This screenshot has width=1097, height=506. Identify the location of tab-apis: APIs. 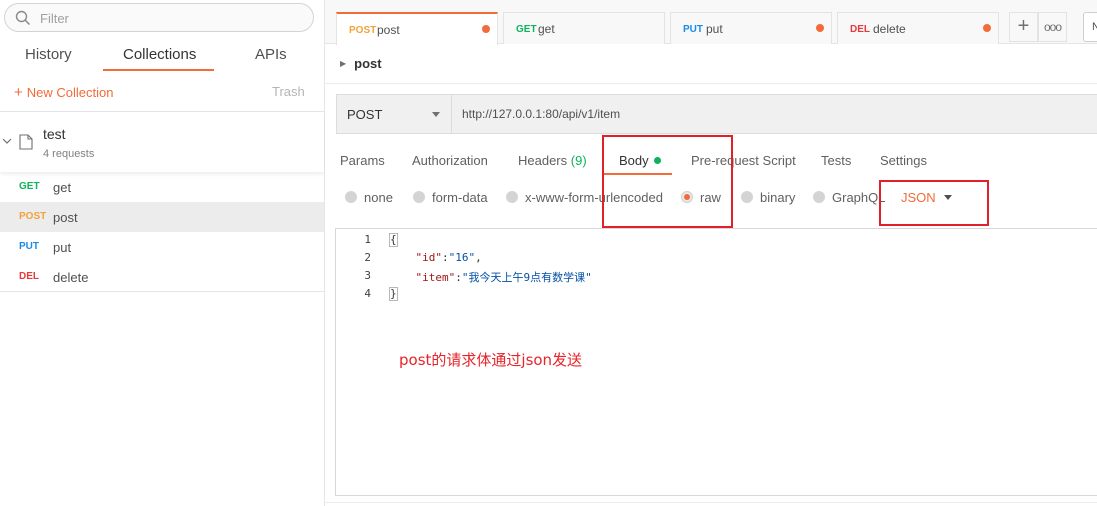
(271, 54).